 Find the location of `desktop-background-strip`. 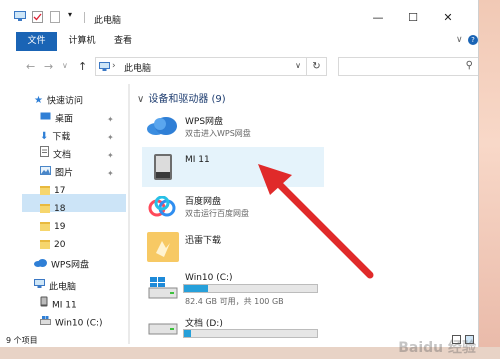

desktop-background-strip is located at coordinates (489, 179).